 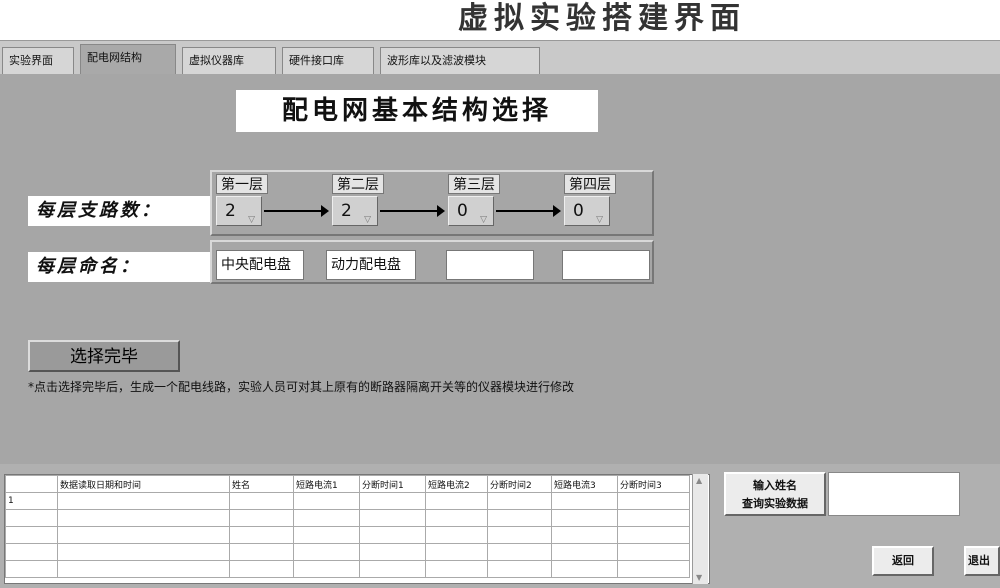 I want to click on layer-3-branch-select: 0 ▽, so click(x=471, y=211).